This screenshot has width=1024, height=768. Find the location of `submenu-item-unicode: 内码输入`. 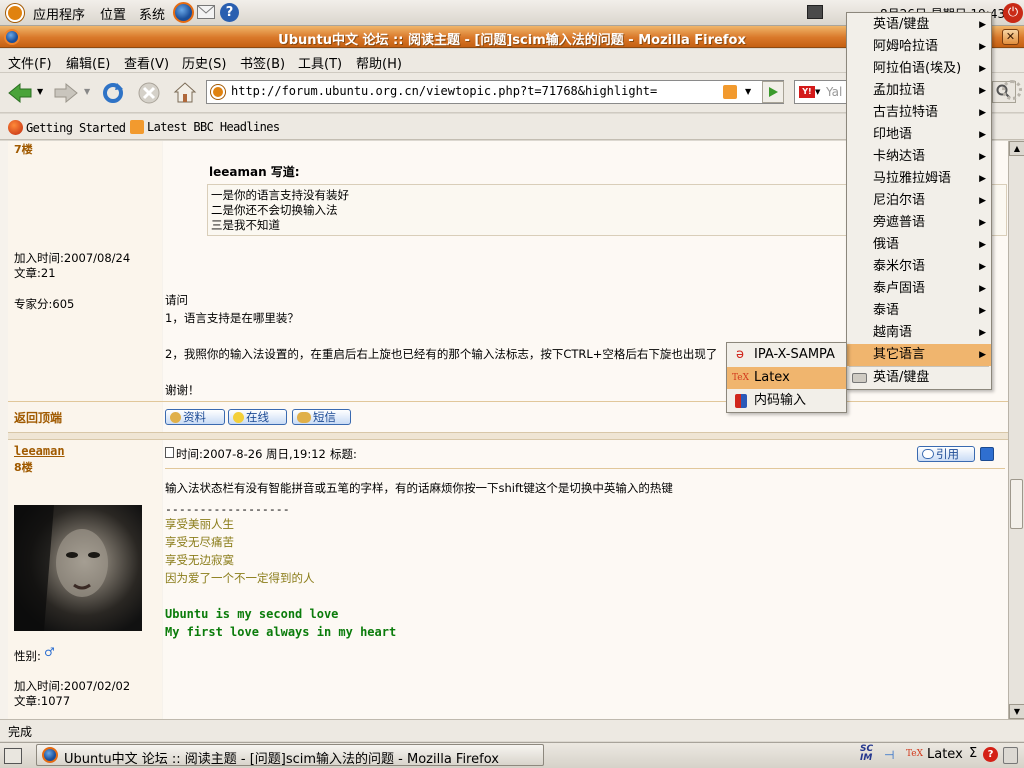

submenu-item-unicode: 内码输入 is located at coordinates (786, 401).